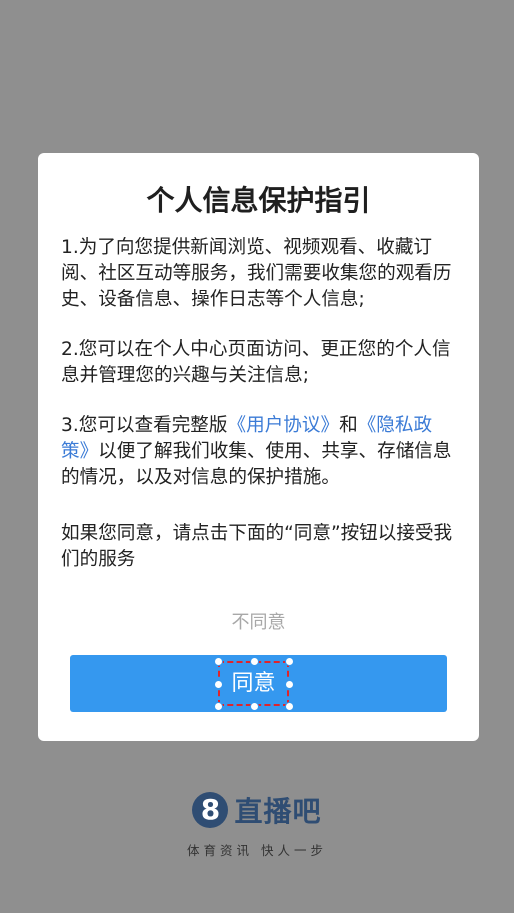 This screenshot has width=514, height=913. What do you see at coordinates (278, 811) in the screenshot?
I see `brand-name: 直播吧` at bounding box center [278, 811].